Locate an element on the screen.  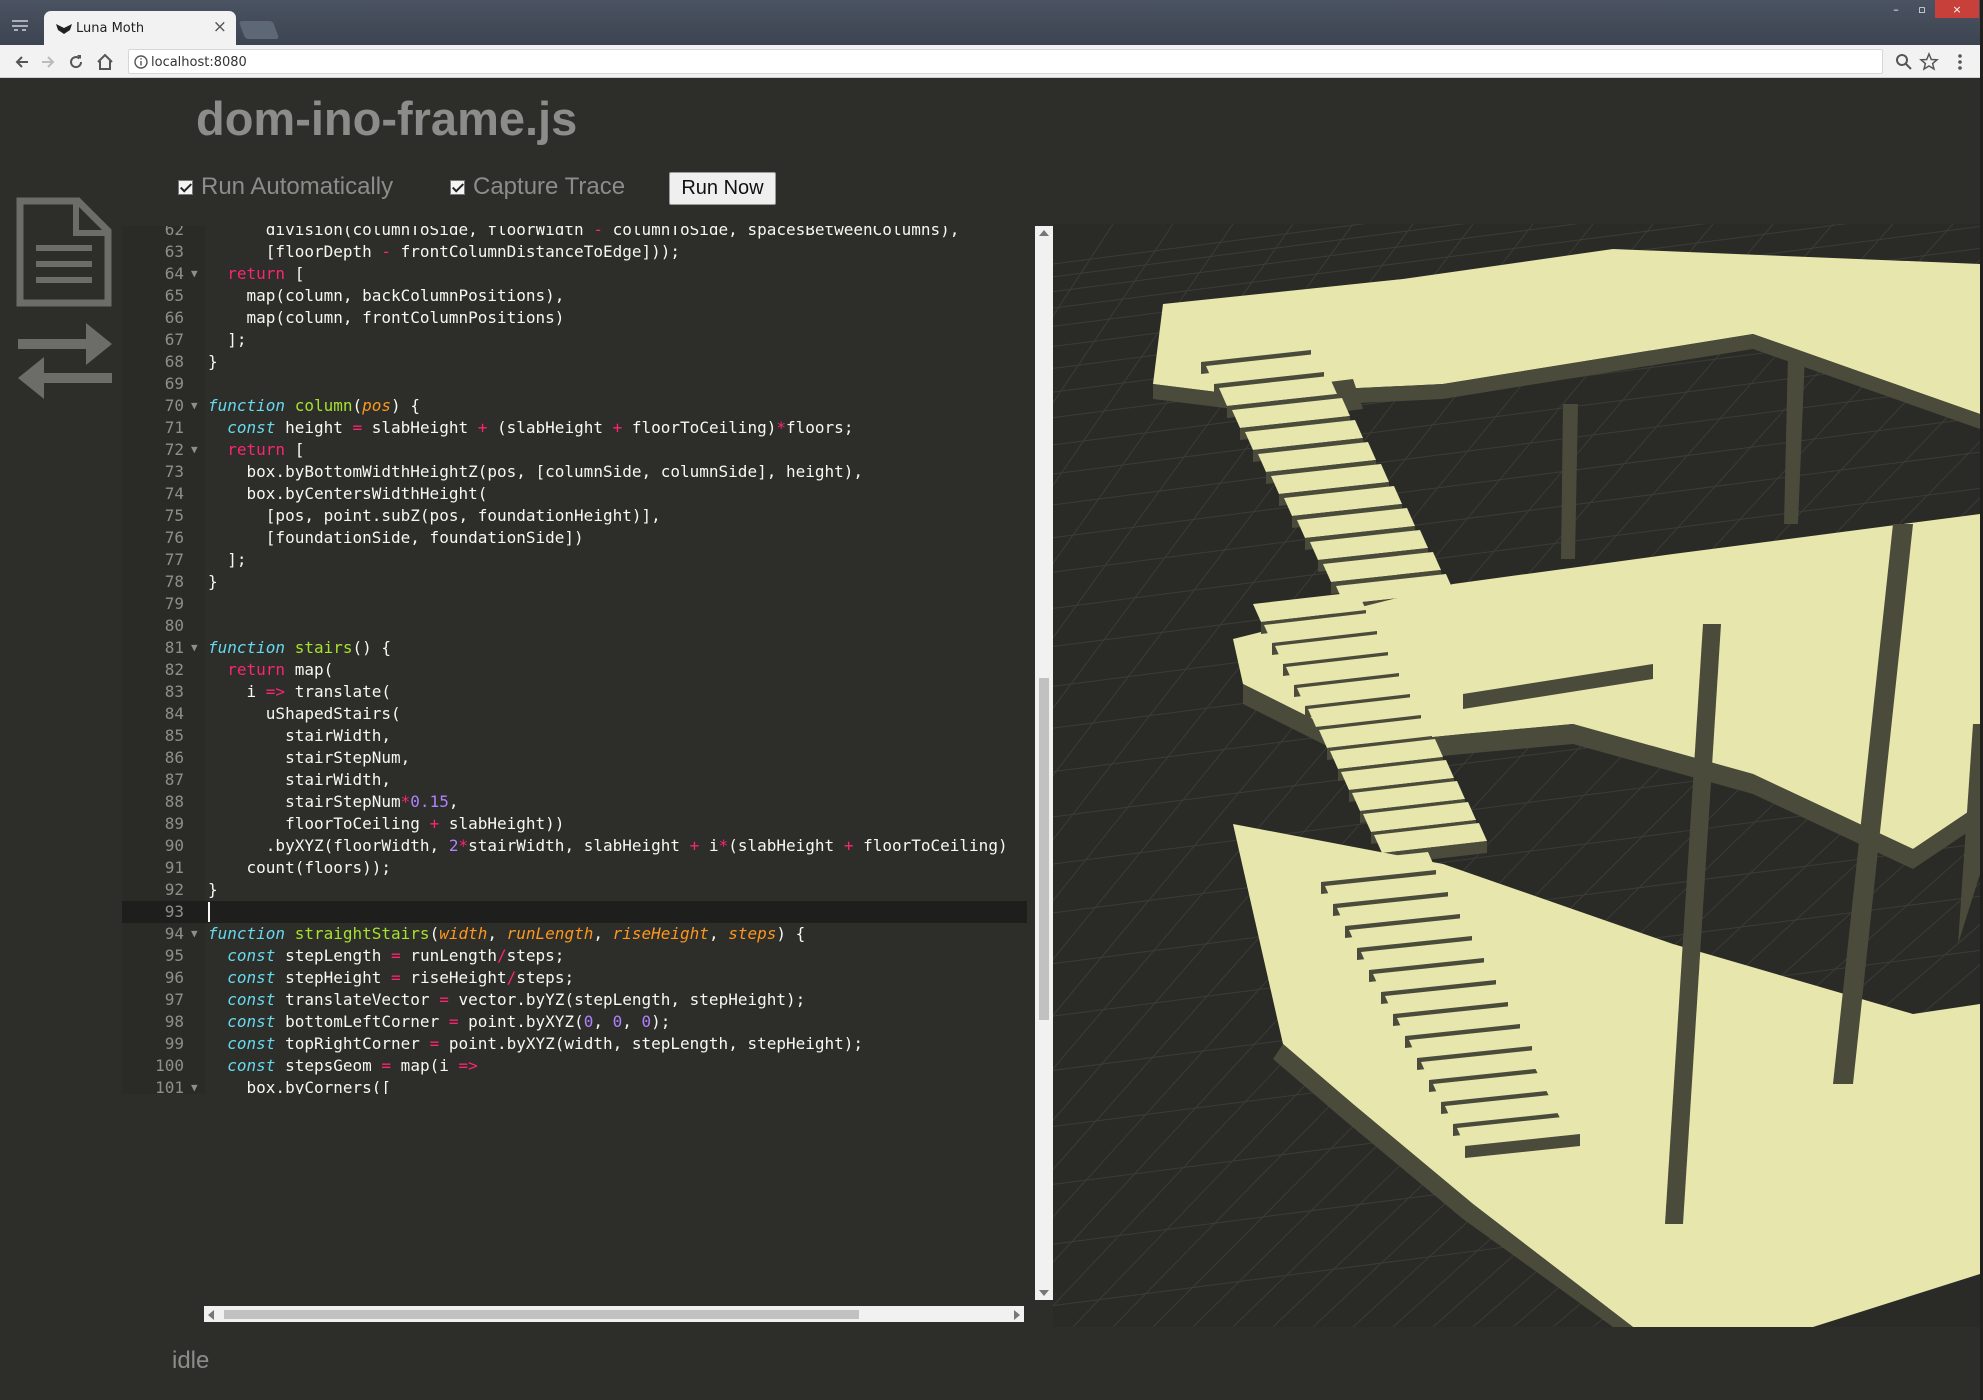
scroll-left-arrow-icon is located at coordinates (211, 1315).